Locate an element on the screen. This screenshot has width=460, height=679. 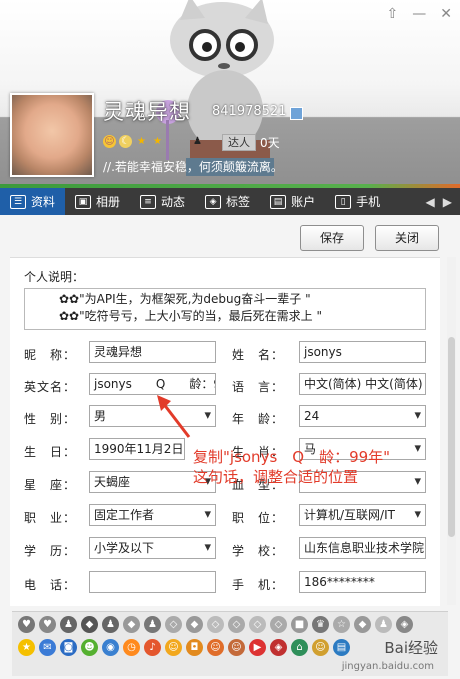
school-field: 山东信息职业技术学院 is located at coordinates (362, 548).